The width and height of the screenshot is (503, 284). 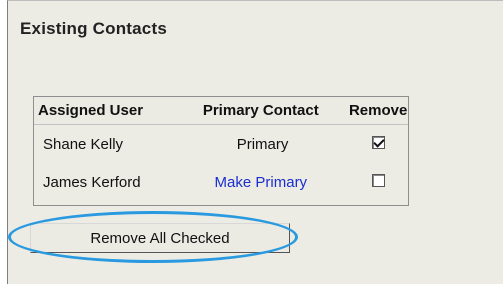 What do you see at coordinates (378, 110) in the screenshot?
I see `header-remove: Remove` at bounding box center [378, 110].